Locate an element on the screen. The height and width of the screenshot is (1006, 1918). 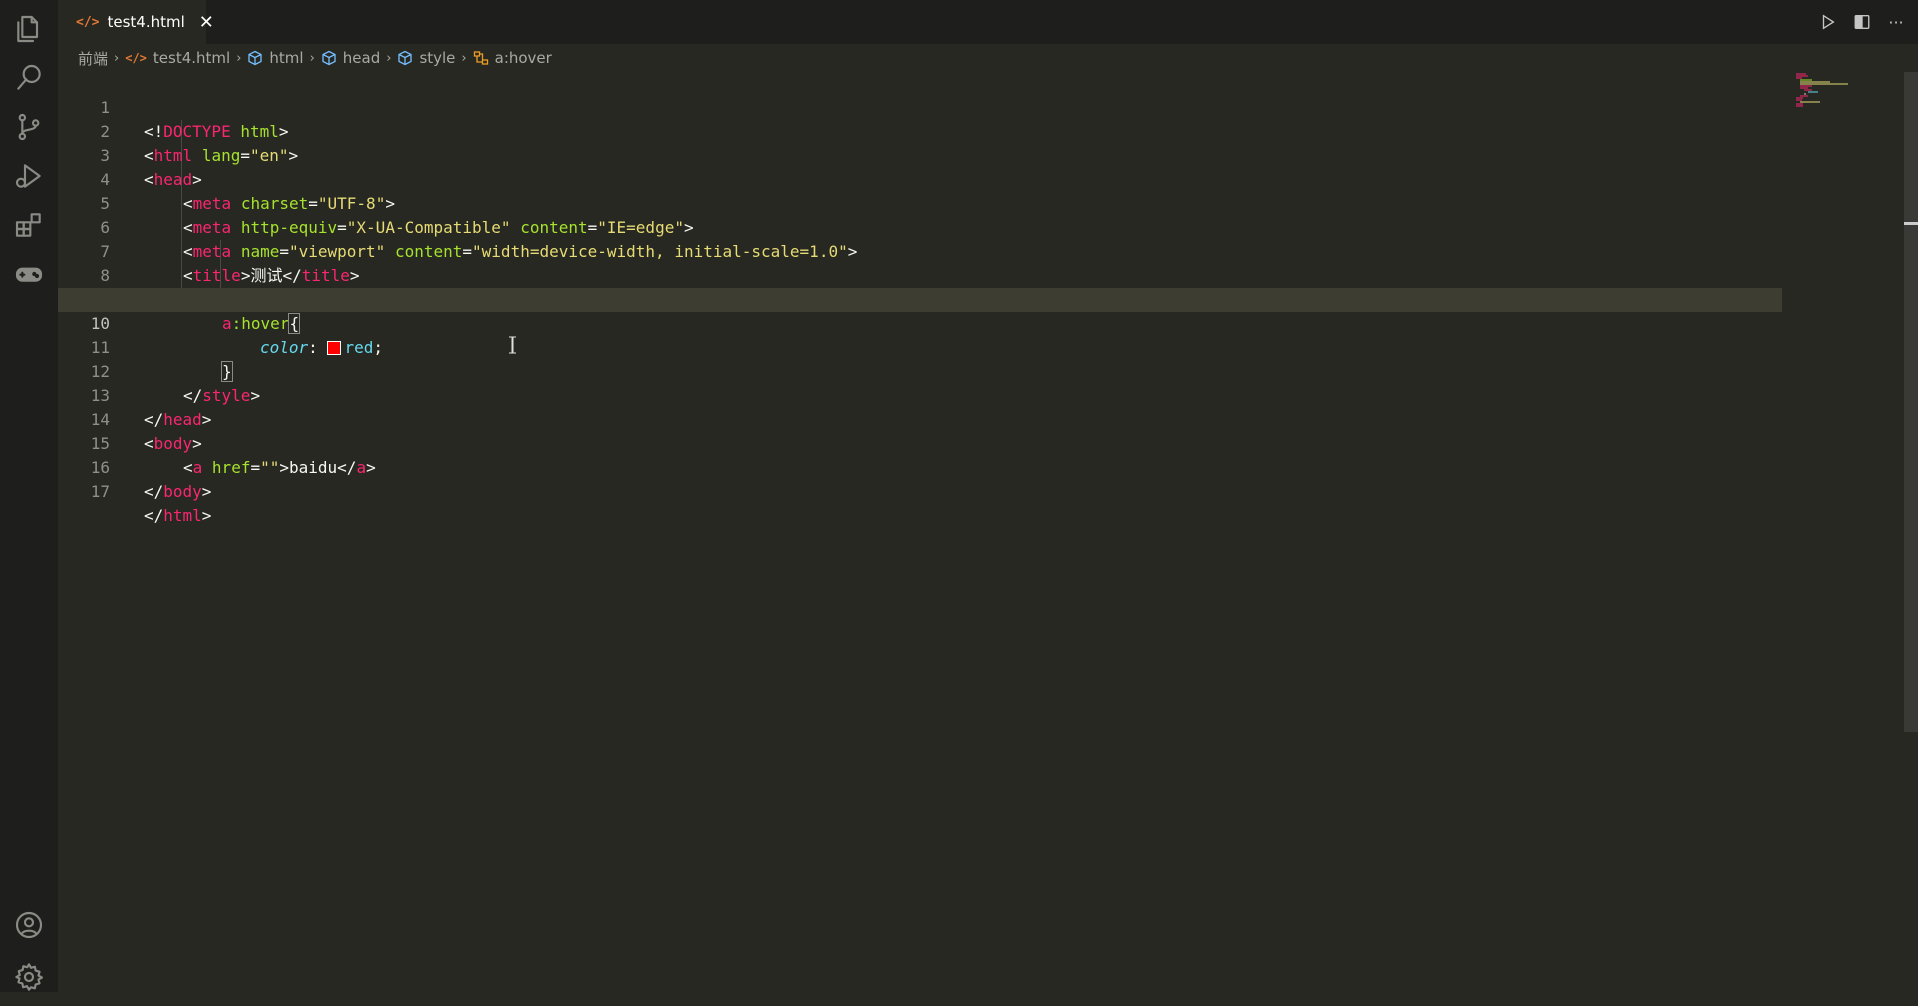
breadcrumb-label: html is located at coordinates (286, 58).